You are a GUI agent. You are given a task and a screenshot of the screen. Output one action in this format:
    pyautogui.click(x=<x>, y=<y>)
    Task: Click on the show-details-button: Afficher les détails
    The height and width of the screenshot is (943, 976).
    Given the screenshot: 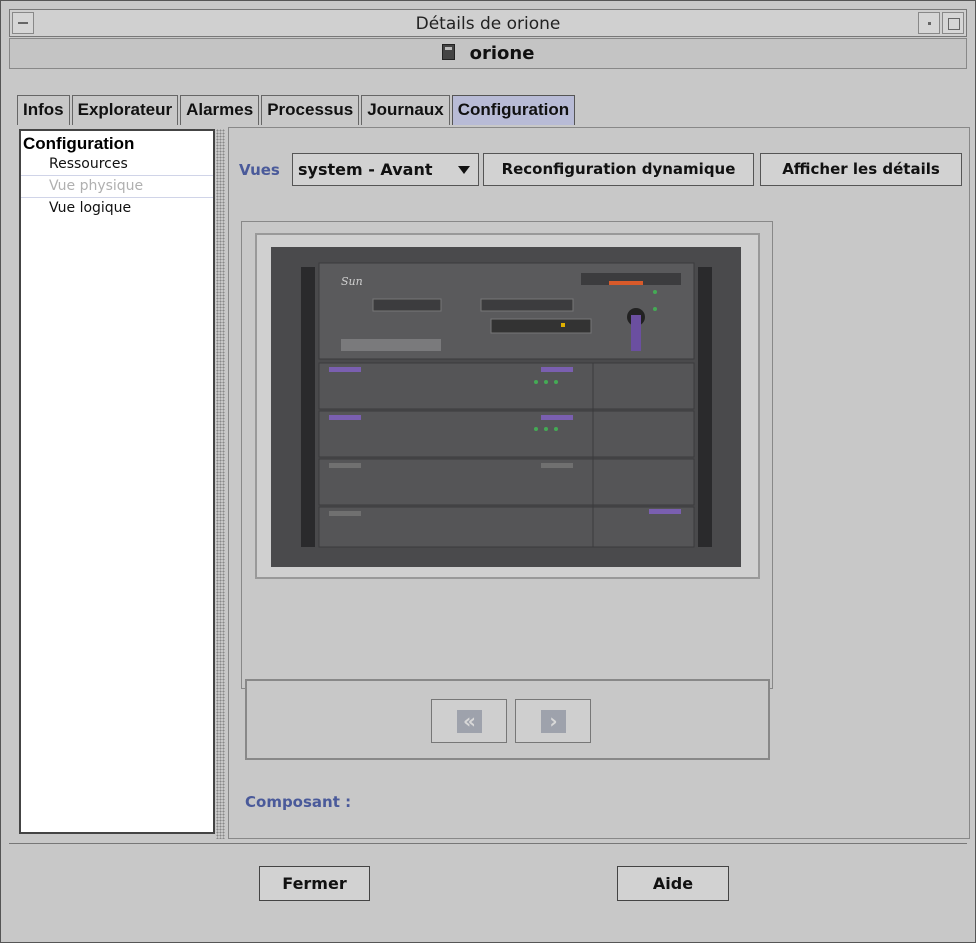 What is the action you would take?
    pyautogui.click(x=861, y=169)
    